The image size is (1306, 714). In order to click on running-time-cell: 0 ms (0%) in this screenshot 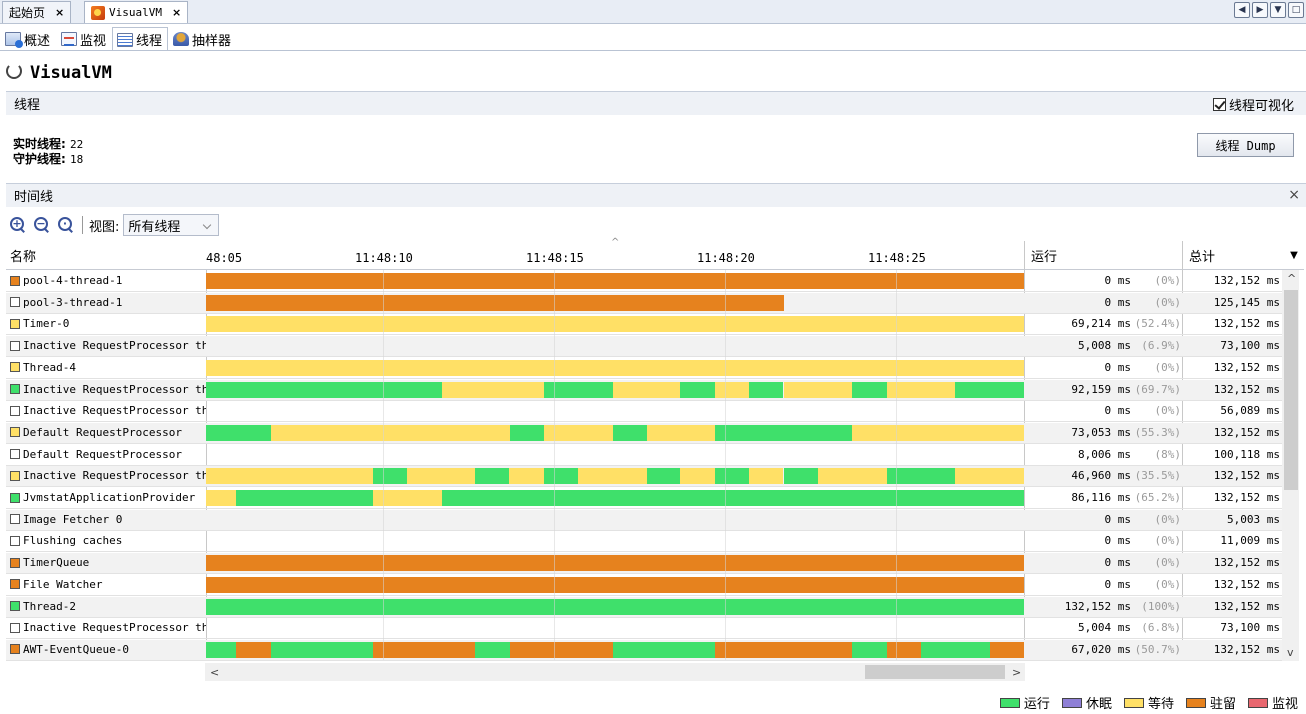, I will do `click(1104, 302)`.